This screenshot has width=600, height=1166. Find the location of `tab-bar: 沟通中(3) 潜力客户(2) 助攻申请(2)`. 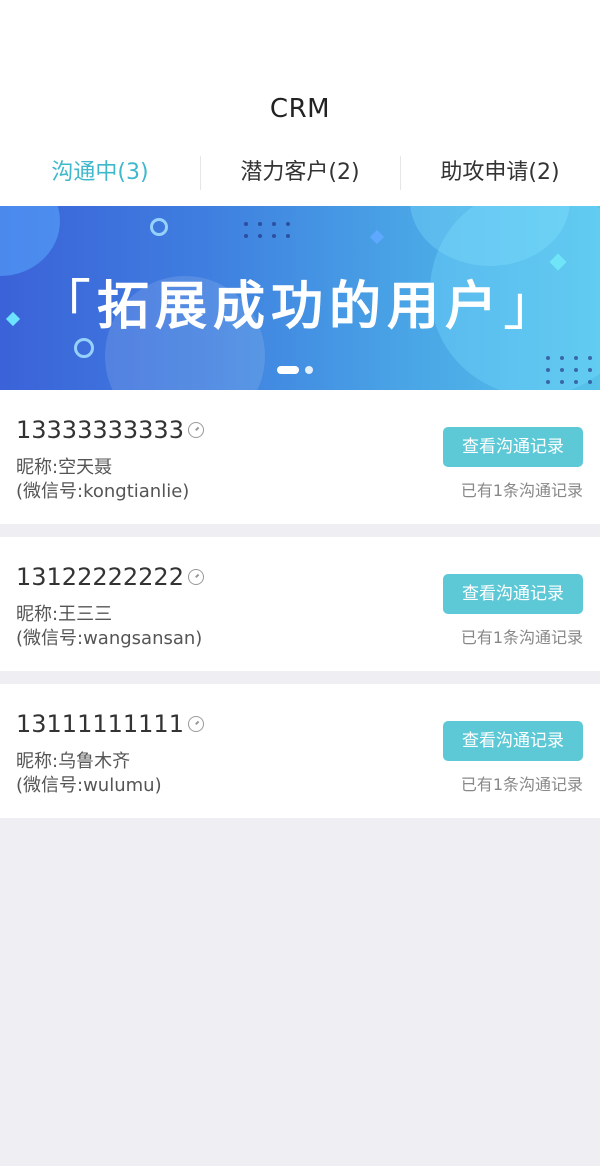

tab-bar: 沟通中(3) 潜力客户(2) 助攻申请(2) is located at coordinates (300, 173).